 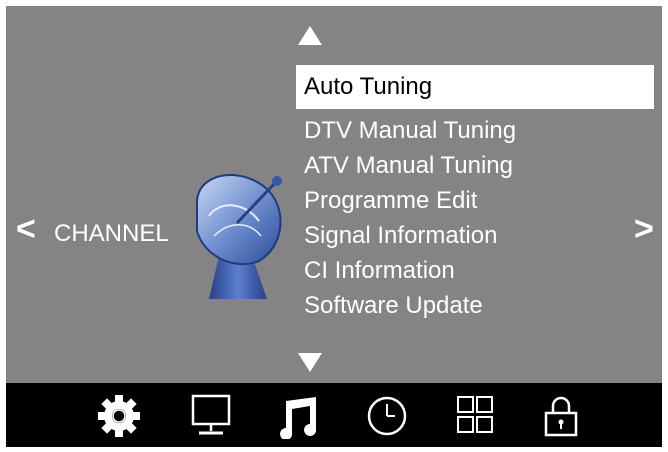 I want to click on category-title: CHANNEL, so click(x=111, y=233).